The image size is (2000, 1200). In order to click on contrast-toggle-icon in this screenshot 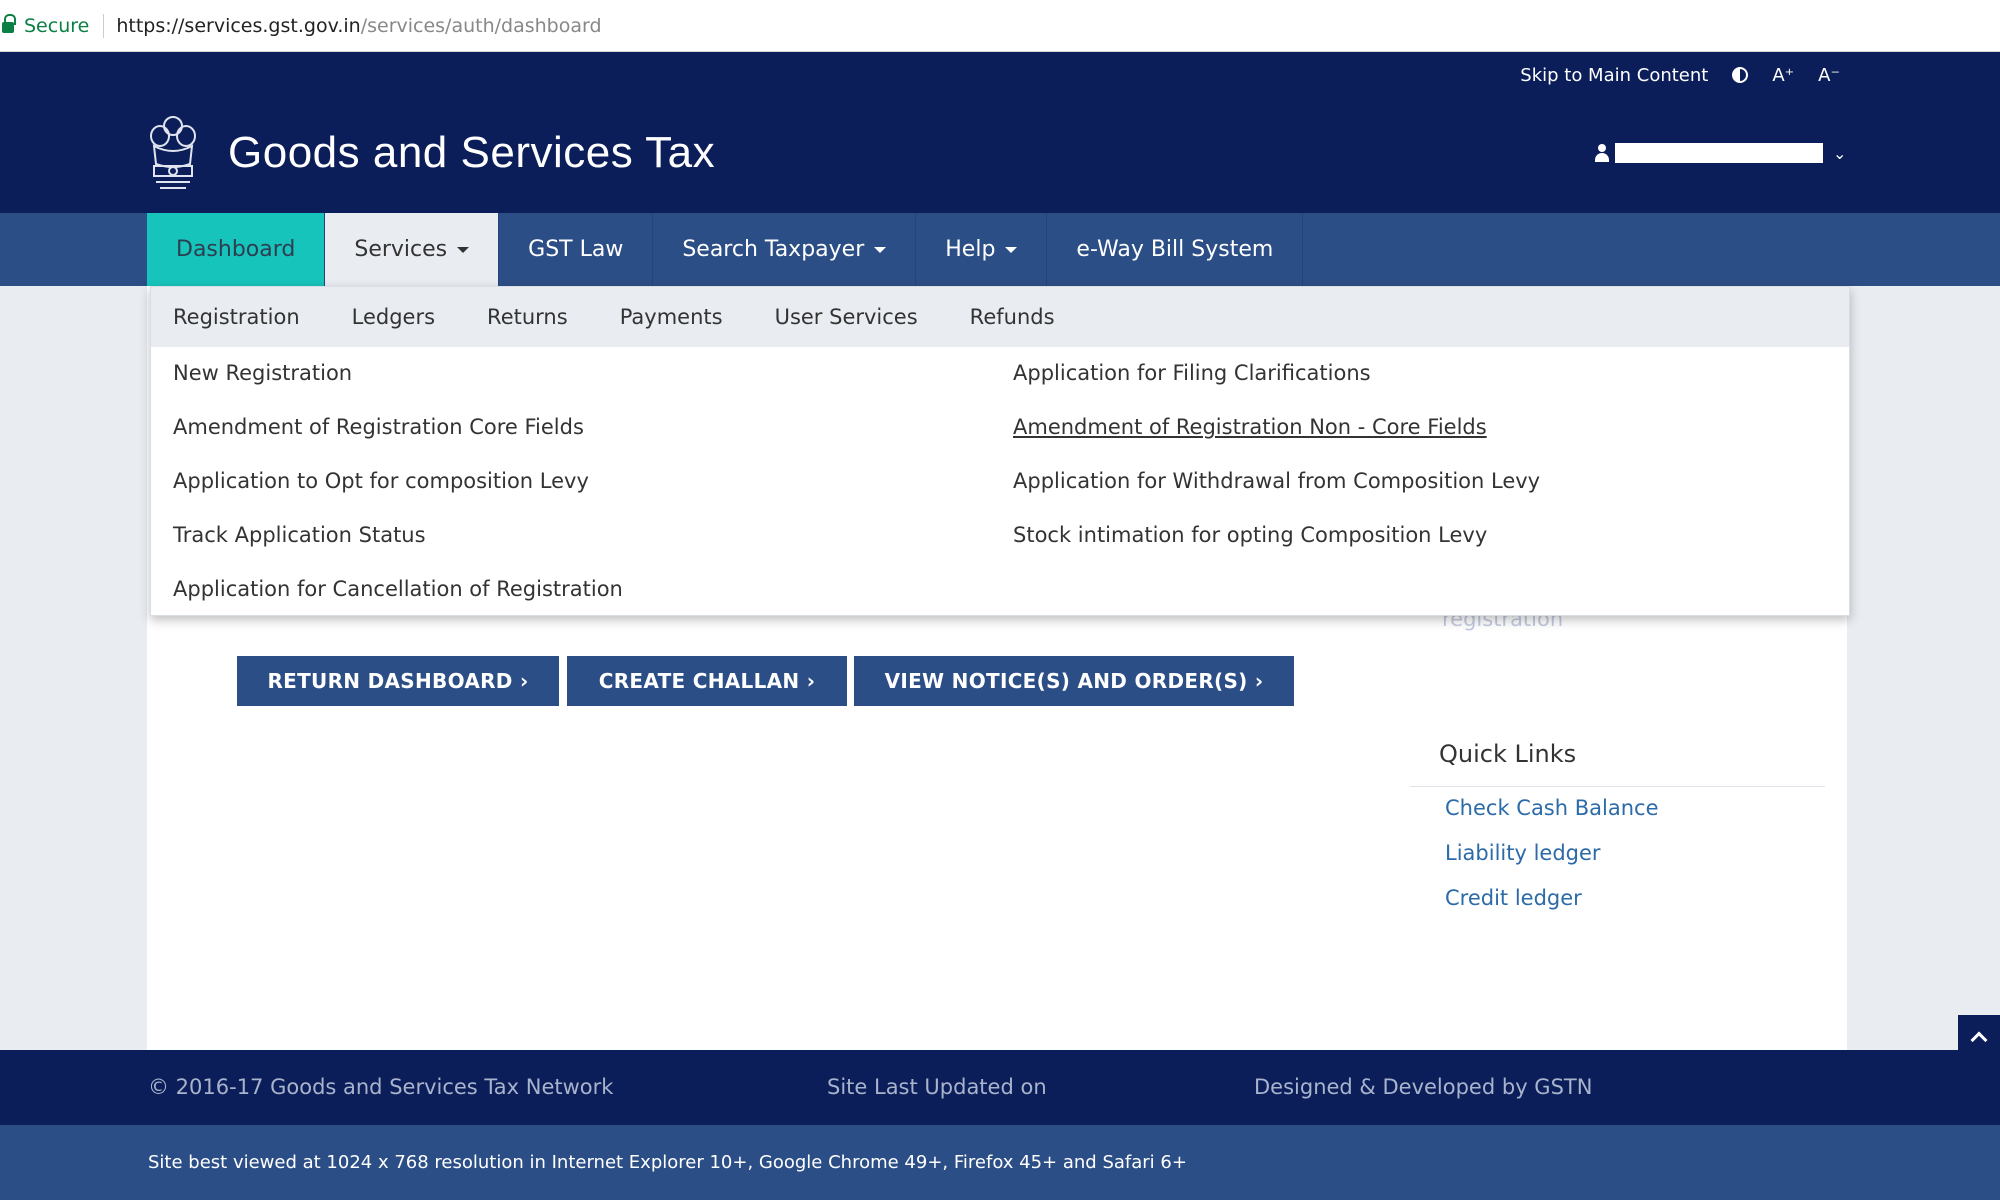, I will do `click(1740, 75)`.